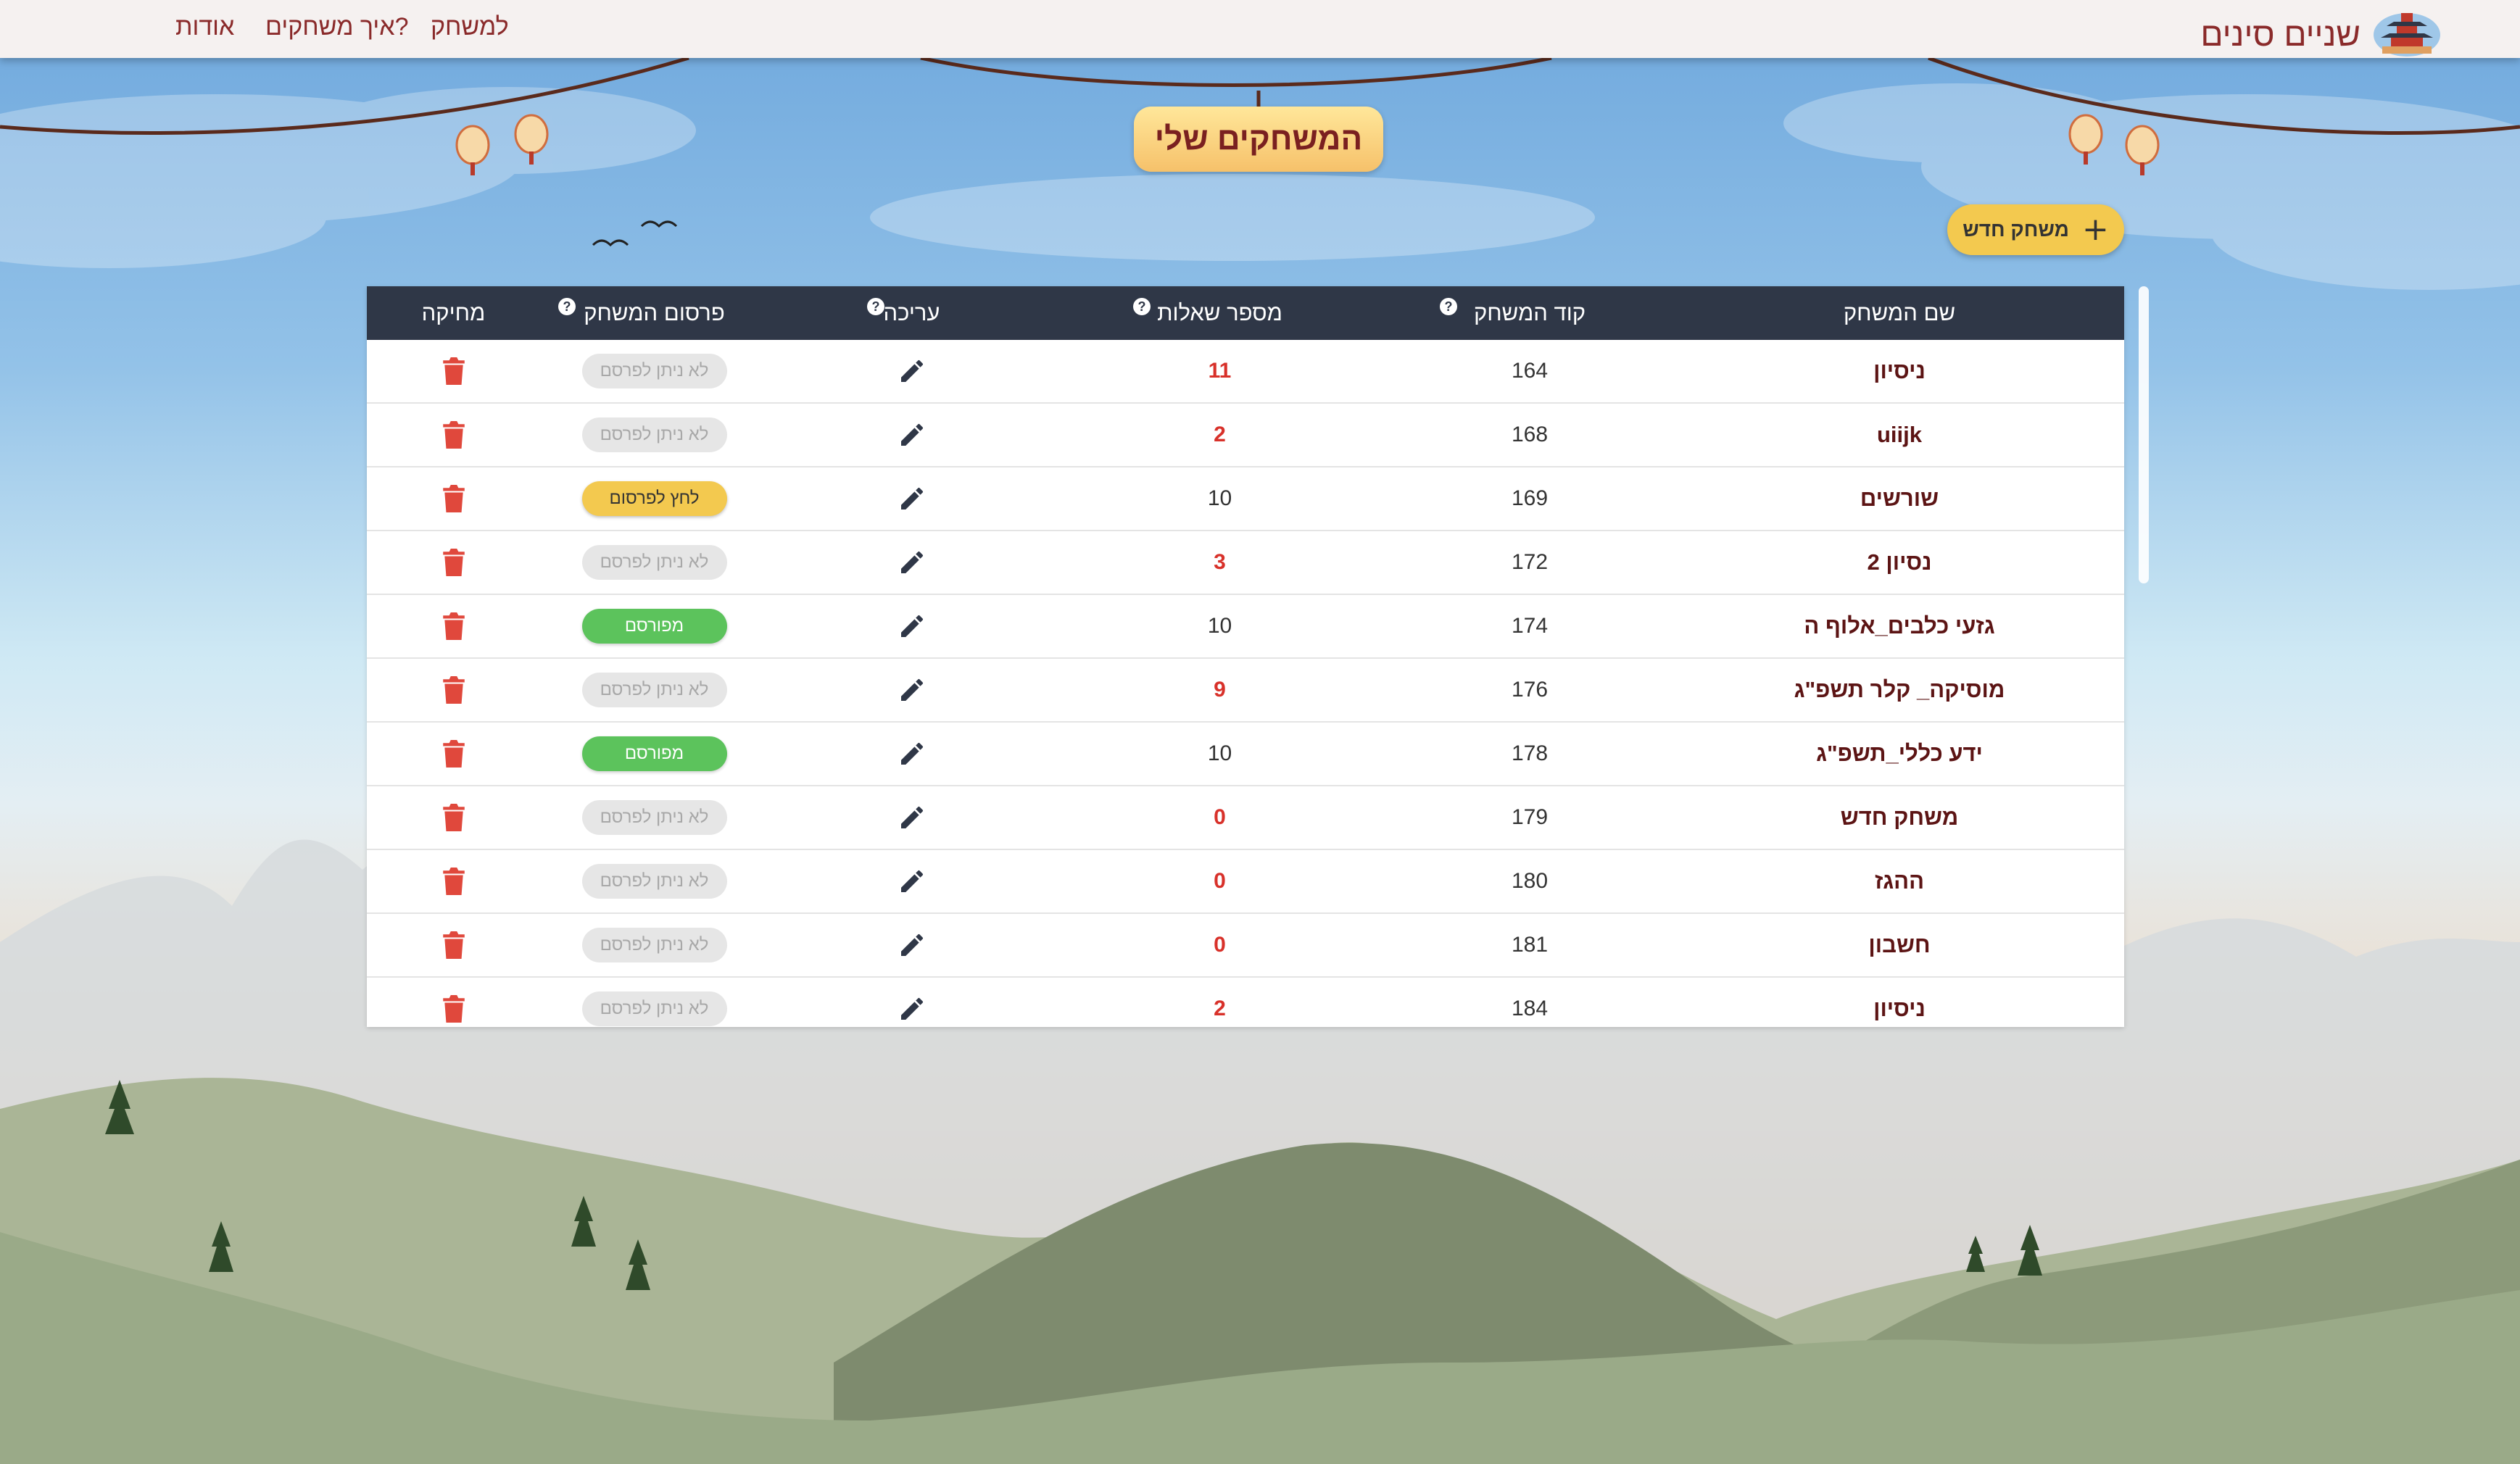  I want to click on code-cell: 180, so click(1530, 881).